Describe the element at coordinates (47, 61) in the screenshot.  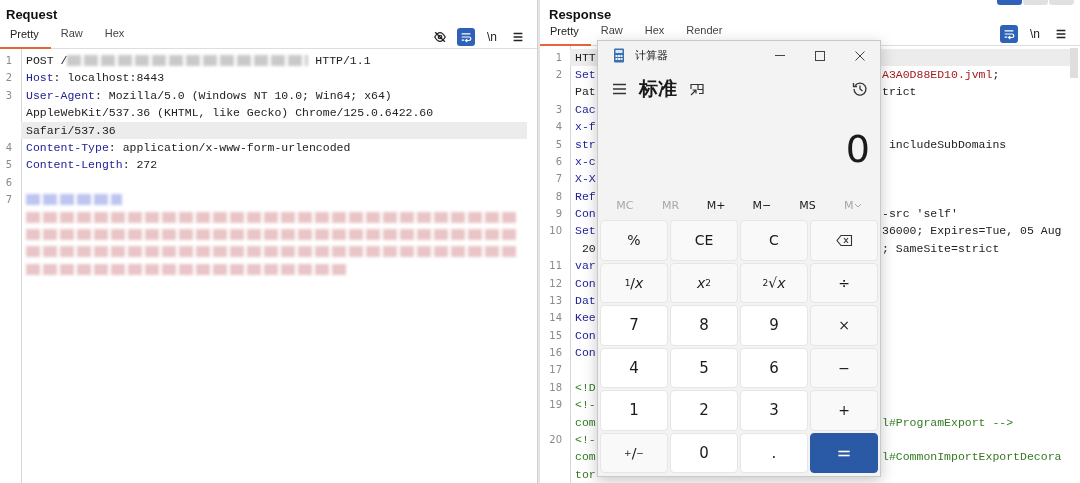
I see `code-text: POST /` at that location.